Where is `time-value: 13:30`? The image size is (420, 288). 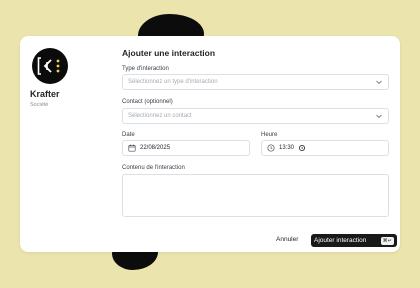 time-value: 13:30 is located at coordinates (287, 148).